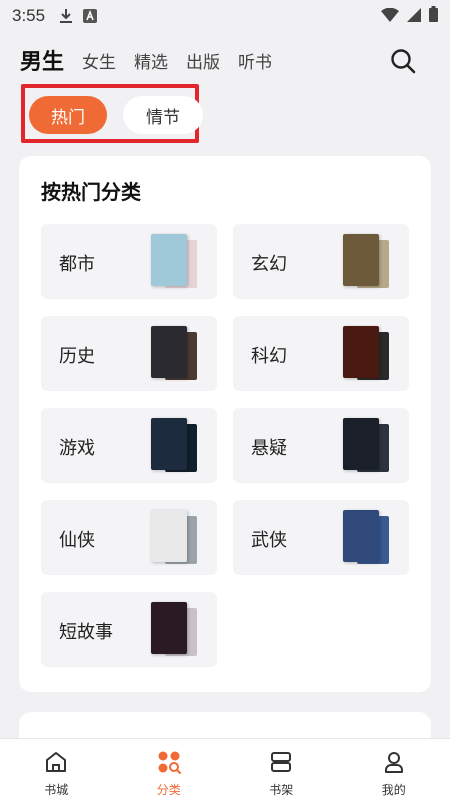 Image resolution: width=450 pixels, height=800 pixels. Describe the element at coordinates (414, 16) in the screenshot. I see `signal-icon` at that location.